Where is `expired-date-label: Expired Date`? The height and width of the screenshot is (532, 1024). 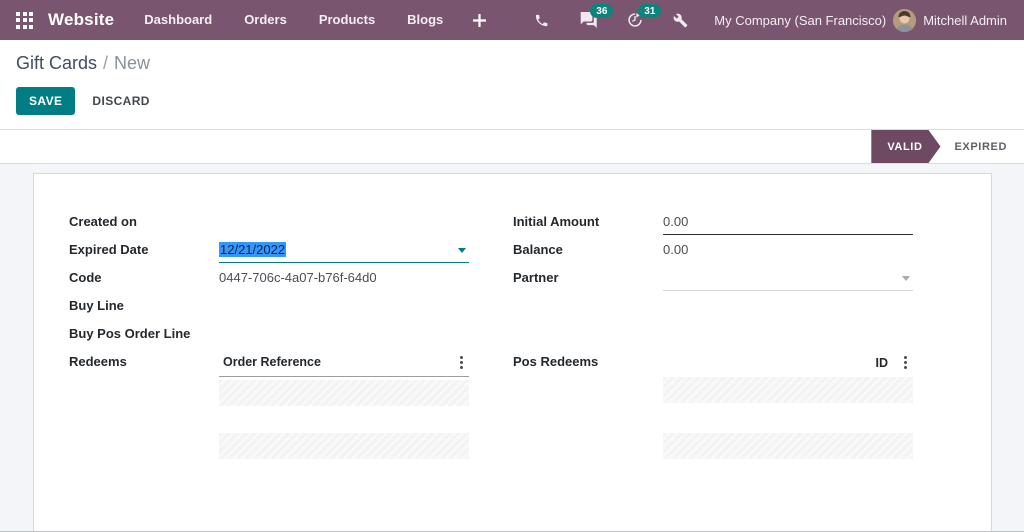
expired-date-label: Expired Date is located at coordinates (109, 249).